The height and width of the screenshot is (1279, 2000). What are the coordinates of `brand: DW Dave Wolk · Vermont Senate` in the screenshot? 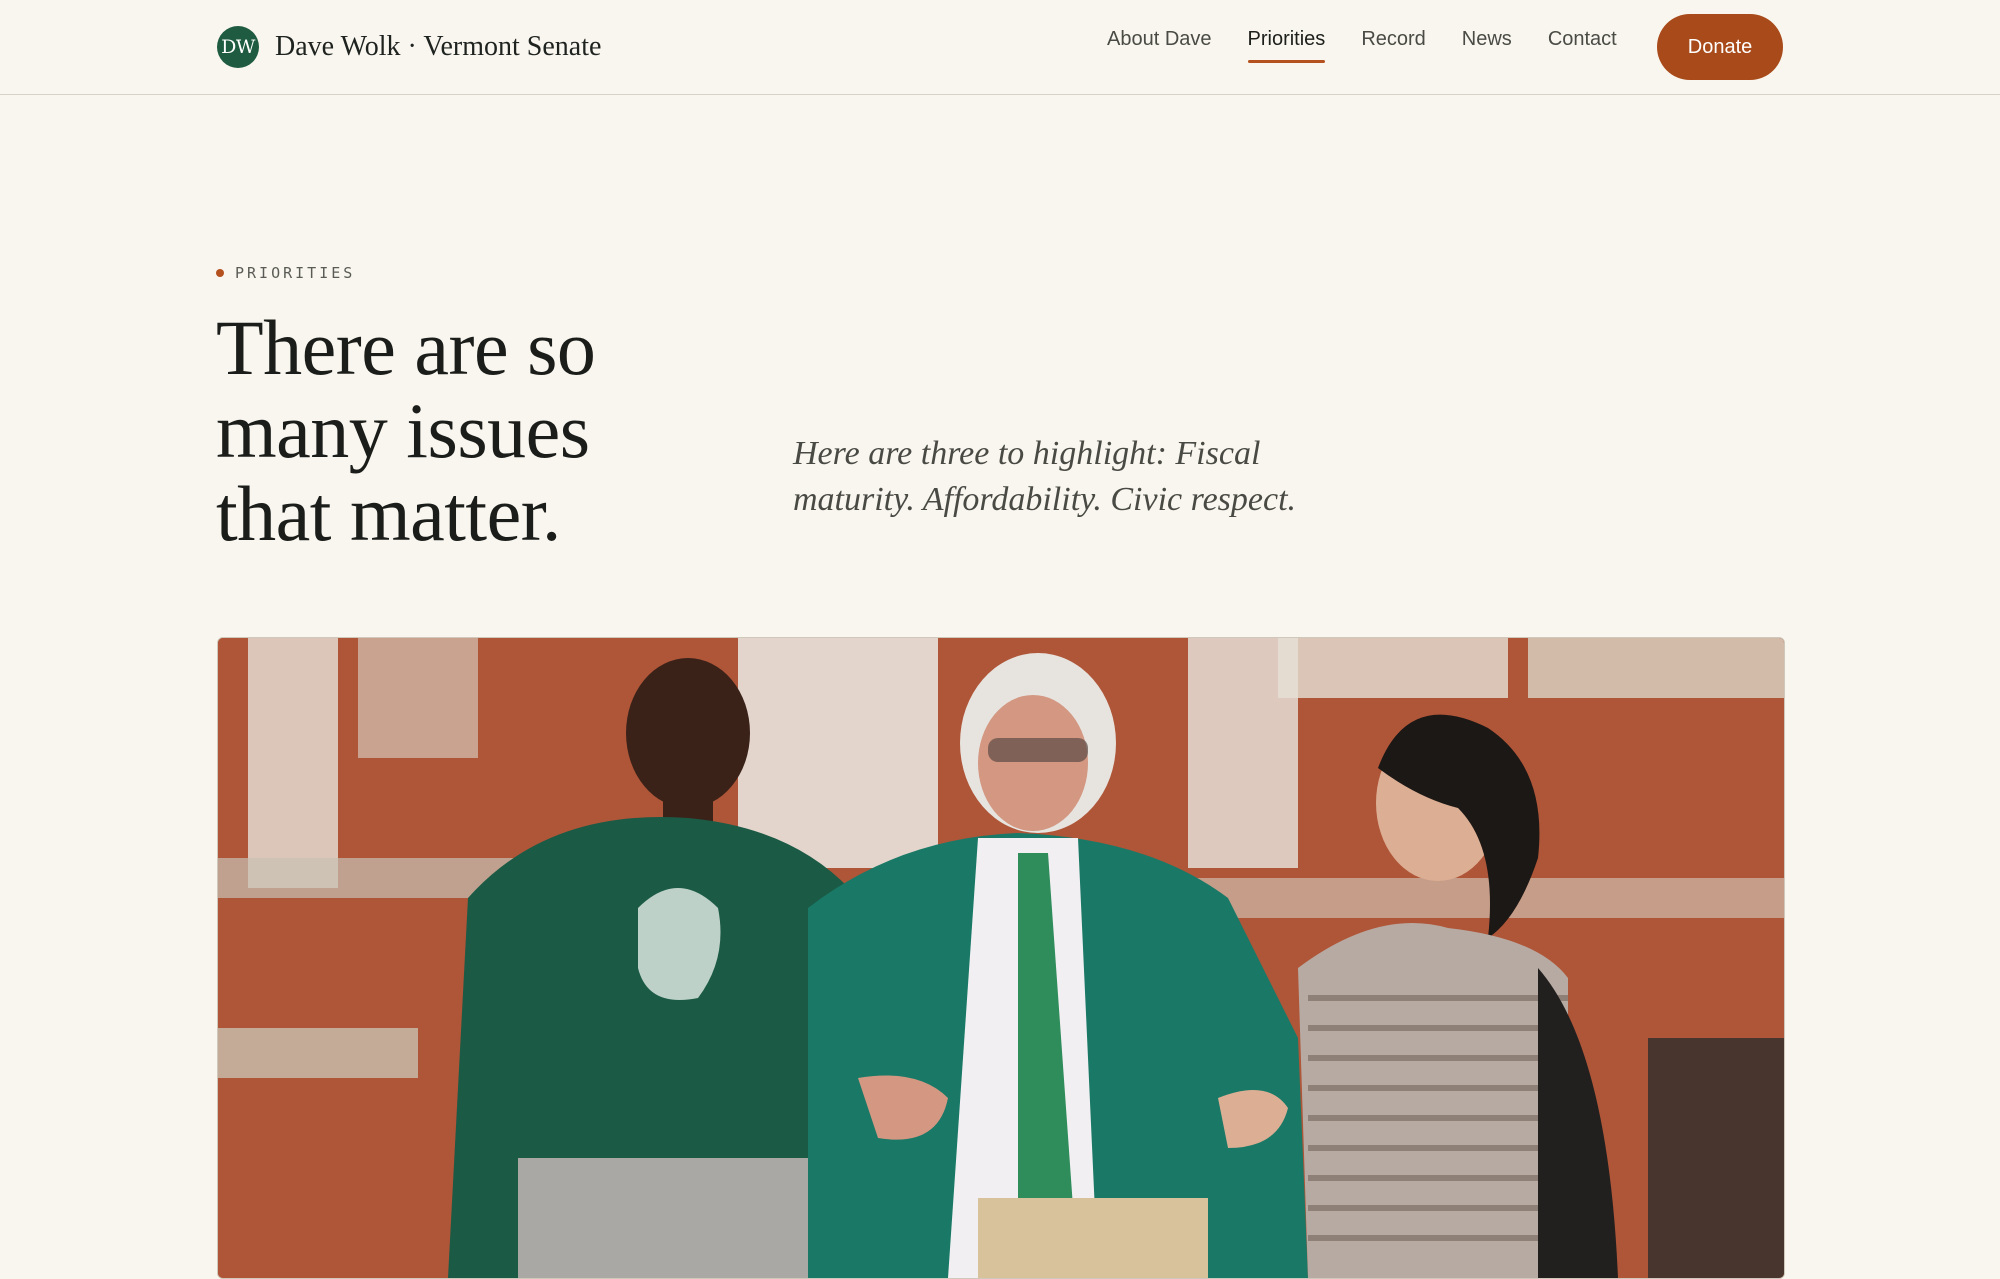 It's located at (409, 47).